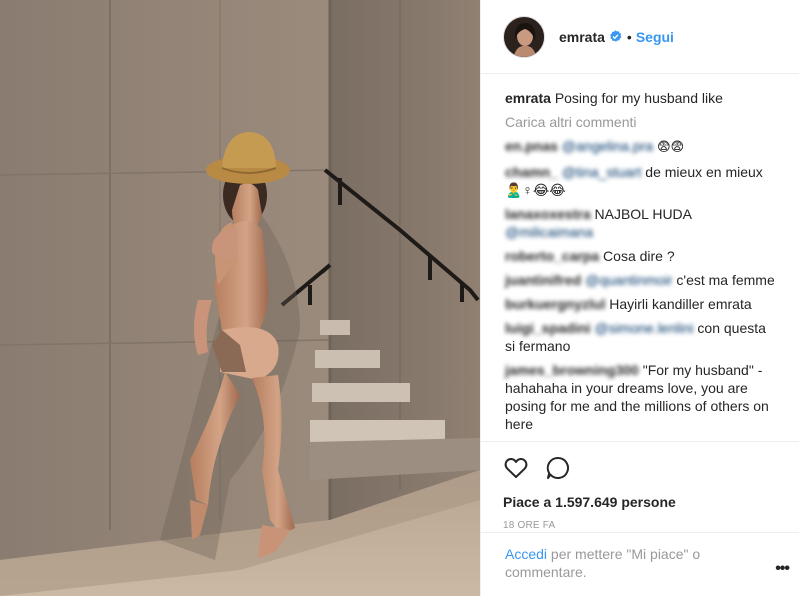  What do you see at coordinates (548, 328) in the screenshot?
I see `comment-username: luigi_spadini` at bounding box center [548, 328].